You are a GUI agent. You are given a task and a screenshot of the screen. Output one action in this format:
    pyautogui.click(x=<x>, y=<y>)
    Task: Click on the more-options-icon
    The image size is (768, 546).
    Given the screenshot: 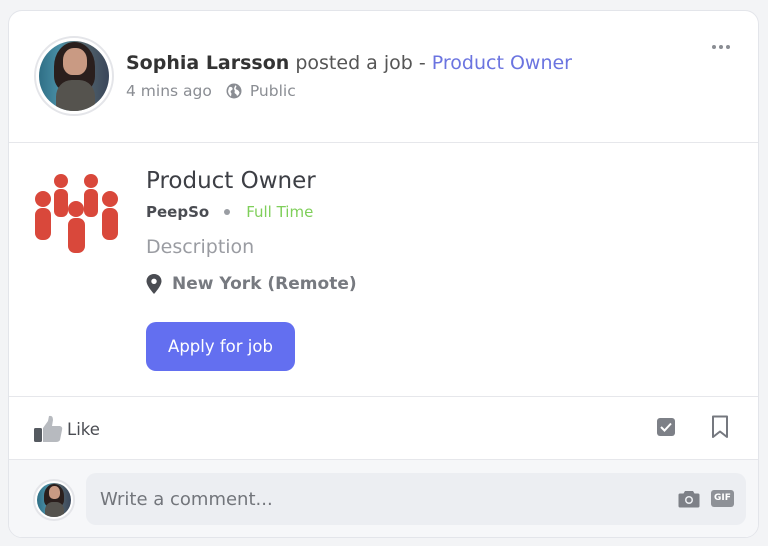 What is the action you would take?
    pyautogui.click(x=722, y=47)
    